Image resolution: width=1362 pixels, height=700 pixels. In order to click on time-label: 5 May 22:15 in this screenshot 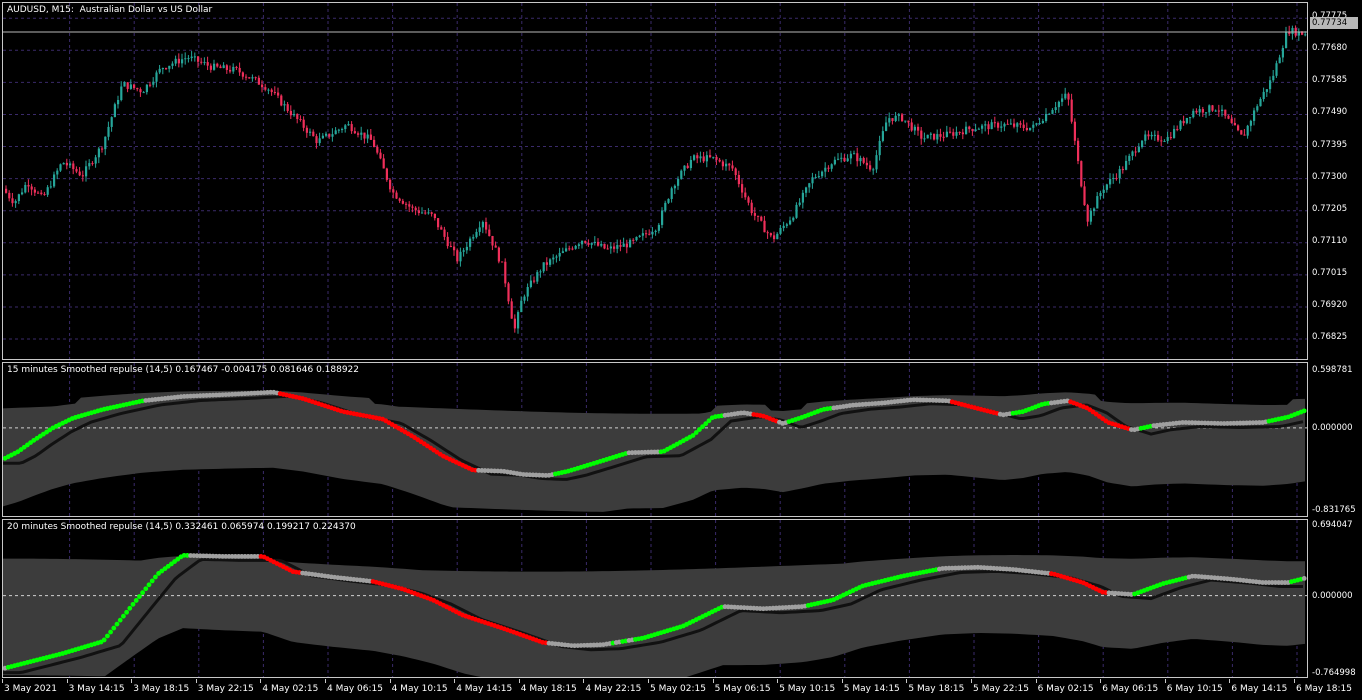, I will do `click(1001, 689)`.